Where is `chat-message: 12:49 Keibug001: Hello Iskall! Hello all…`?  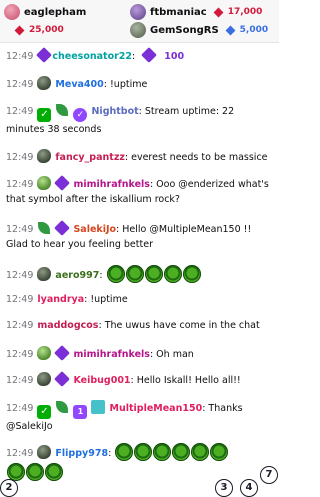 chat-message: 12:49 Keibug001: Hello Iskall! Hello all… is located at coordinates (139, 379).